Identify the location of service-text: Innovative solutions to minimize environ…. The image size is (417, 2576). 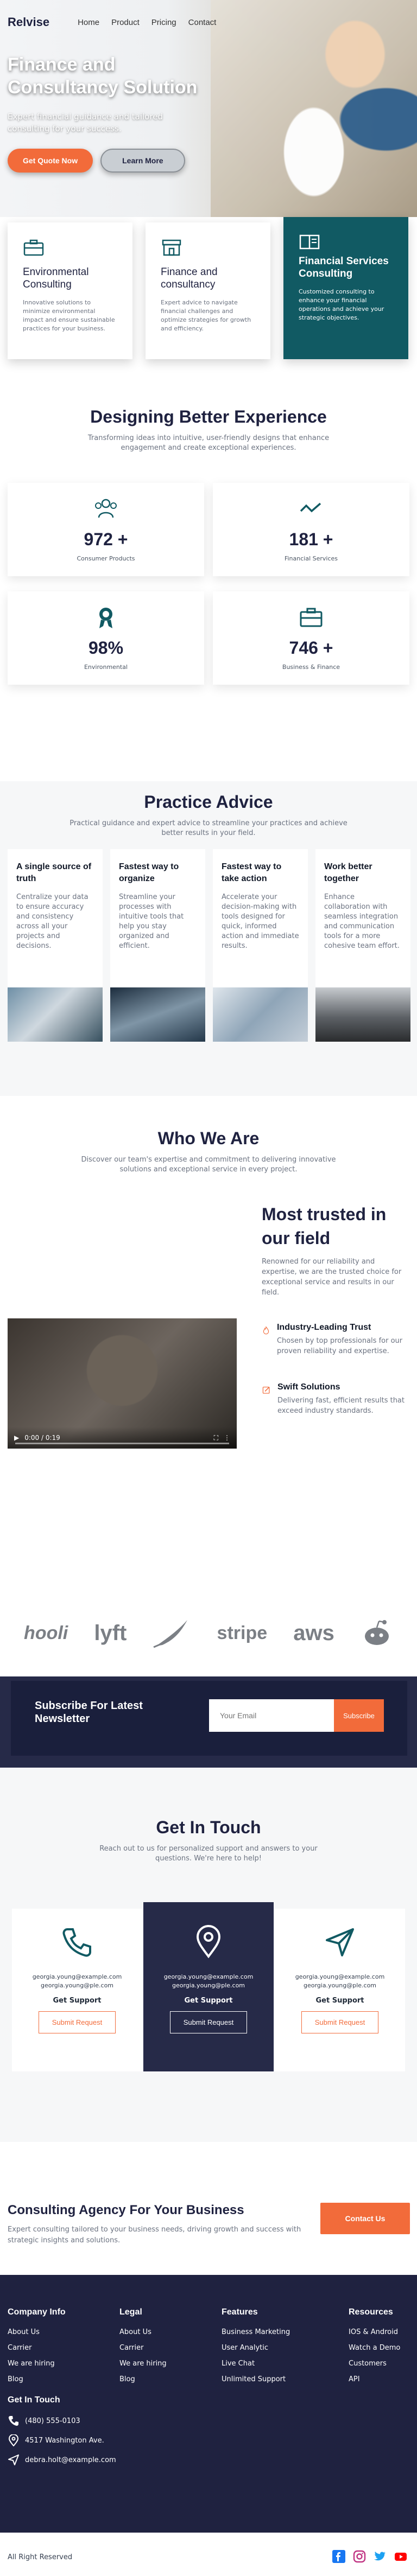
(69, 315).